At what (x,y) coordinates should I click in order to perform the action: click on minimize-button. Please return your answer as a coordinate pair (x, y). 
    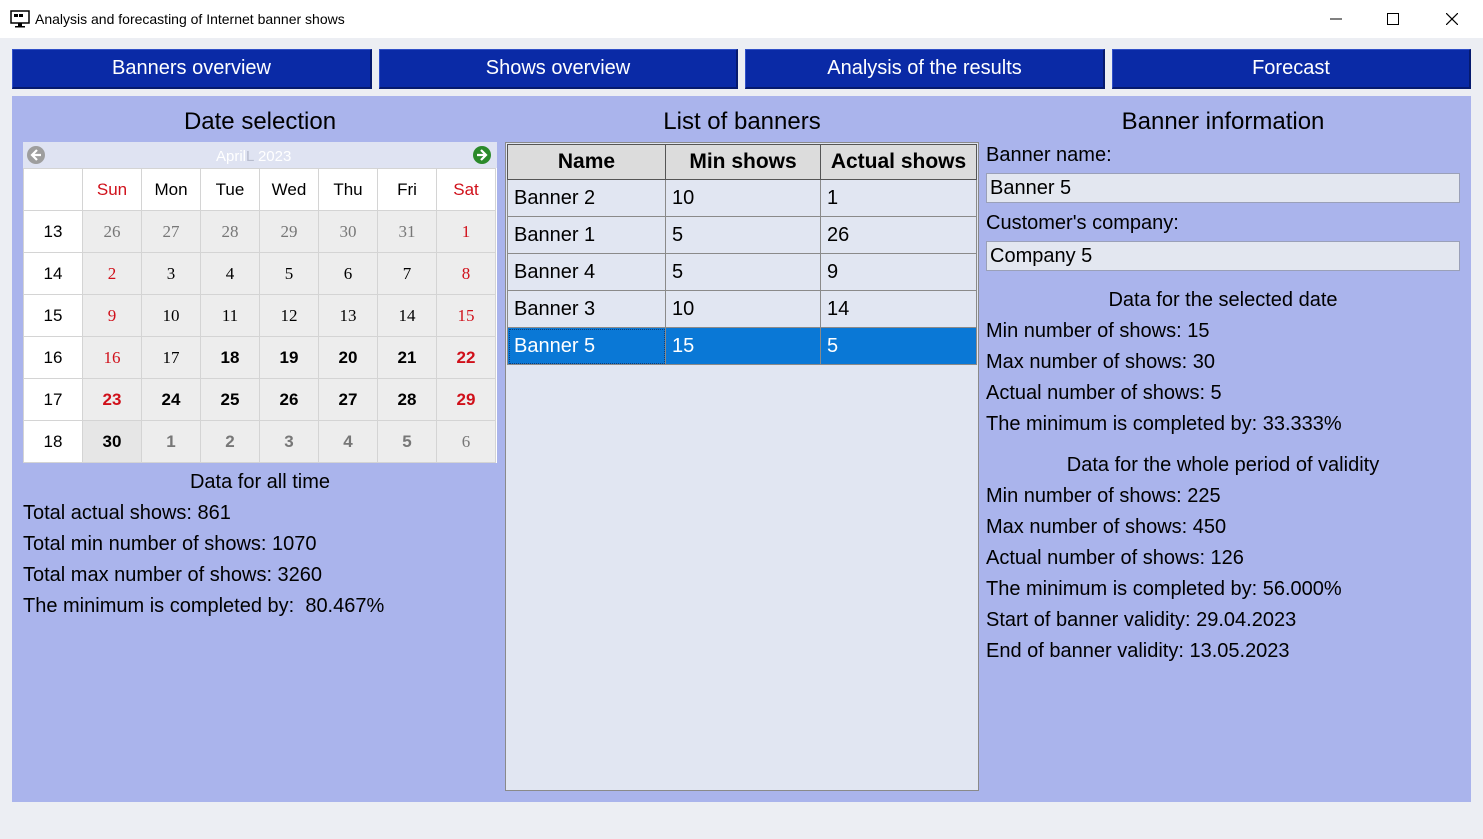
    Looking at the image, I should click on (1336, 19).